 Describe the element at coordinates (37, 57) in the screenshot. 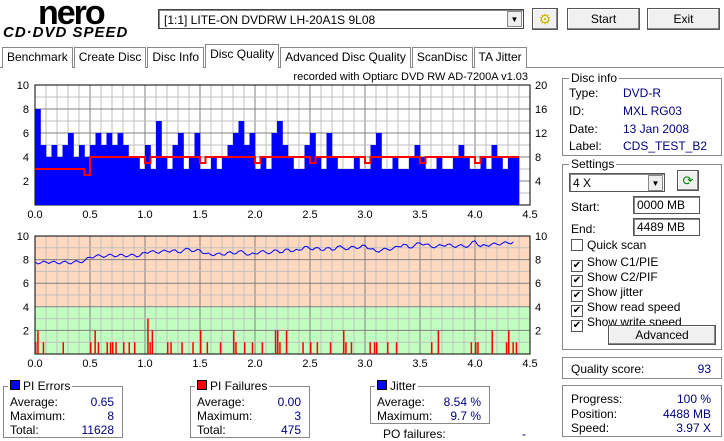

I see `tab-benchmark: Benchmark` at that location.